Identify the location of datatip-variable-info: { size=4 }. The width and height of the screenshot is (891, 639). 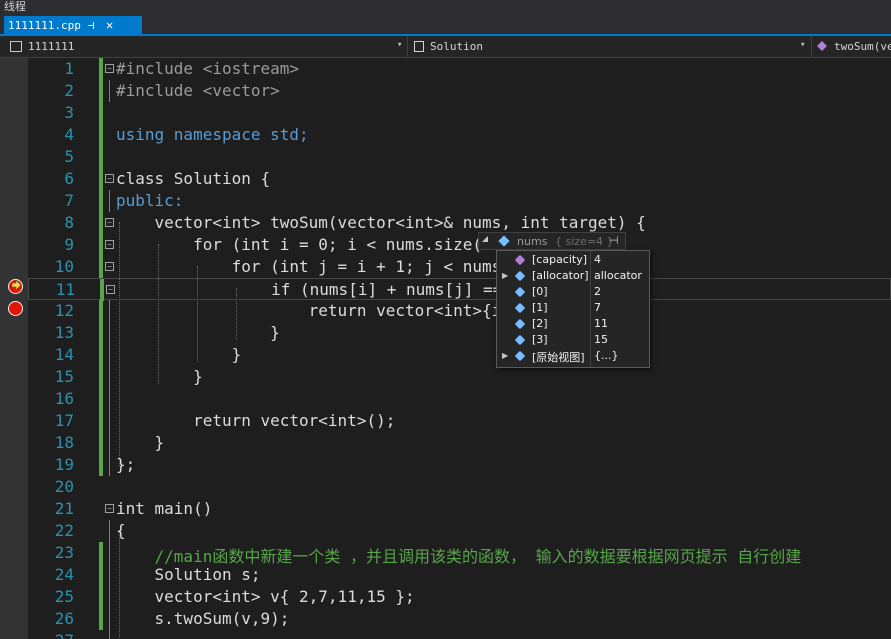
(584, 241).